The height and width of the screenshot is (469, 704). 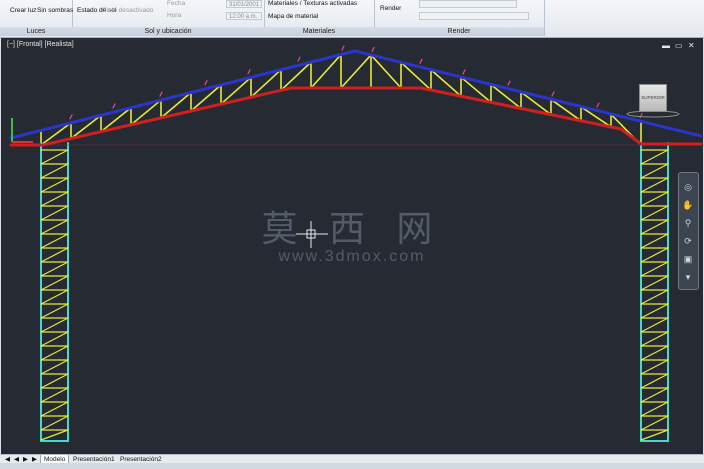 What do you see at coordinates (36, 18) in the screenshot?
I see `lights-panel: Crear luz Sin sombras Luces` at bounding box center [36, 18].